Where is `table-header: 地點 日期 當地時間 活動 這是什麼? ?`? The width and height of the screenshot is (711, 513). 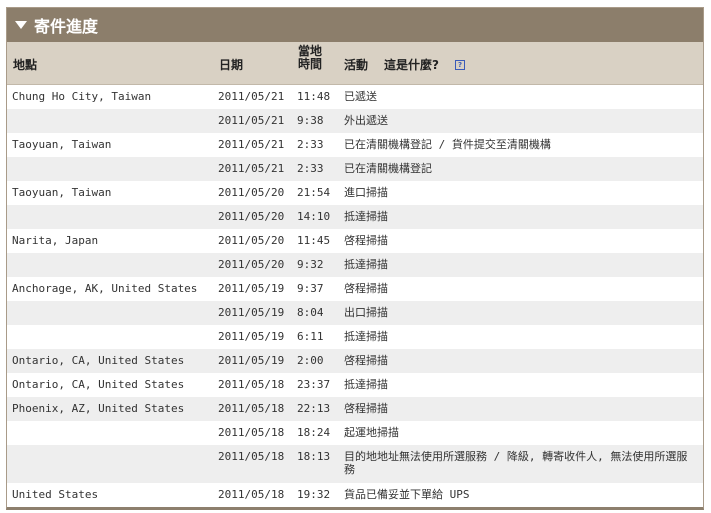 table-header: 地點 日期 當地時間 活動 這是什麼? ? is located at coordinates (355, 63).